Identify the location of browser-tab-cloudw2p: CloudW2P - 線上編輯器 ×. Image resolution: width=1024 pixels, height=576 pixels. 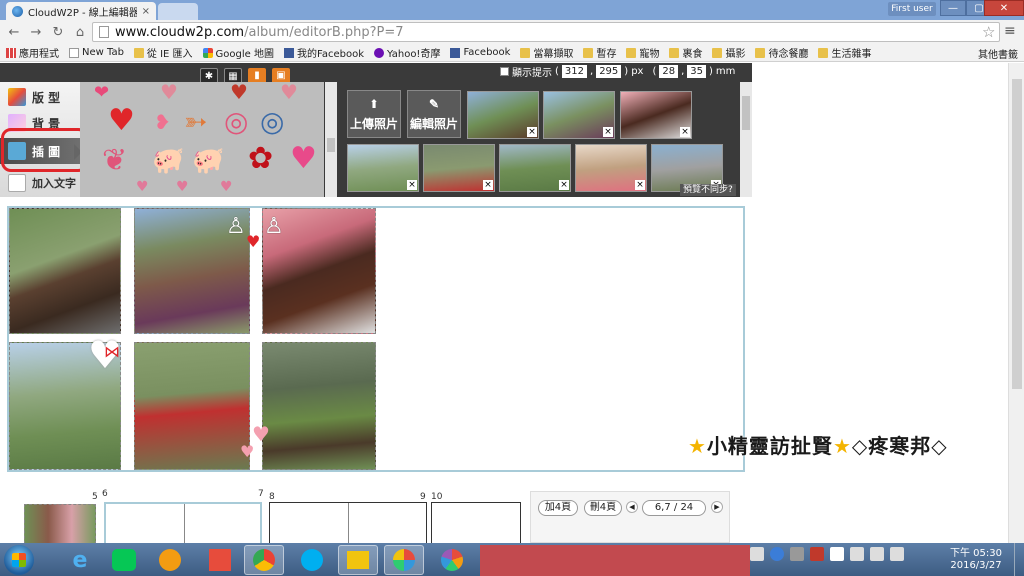
(81, 11).